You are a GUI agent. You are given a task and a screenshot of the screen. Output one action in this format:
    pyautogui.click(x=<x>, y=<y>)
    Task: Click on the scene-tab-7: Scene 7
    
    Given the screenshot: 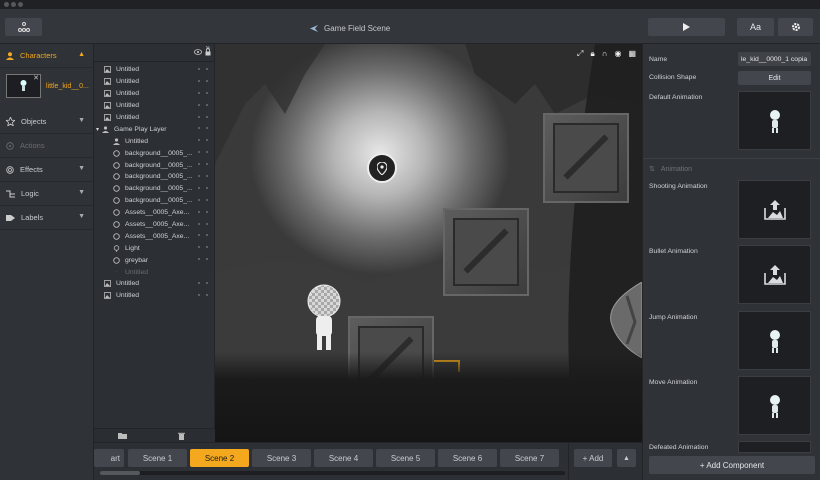 What is the action you would take?
    pyautogui.click(x=529, y=458)
    